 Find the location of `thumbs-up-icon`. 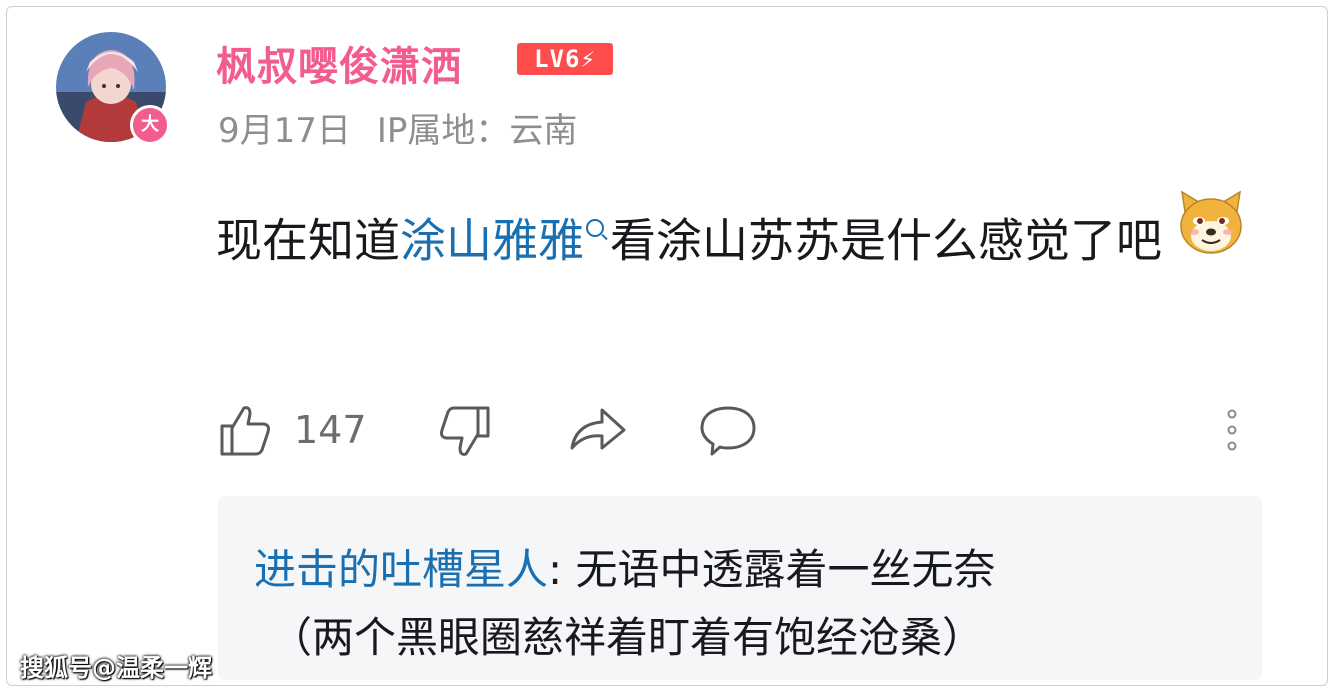

thumbs-up-icon is located at coordinates (245, 431).